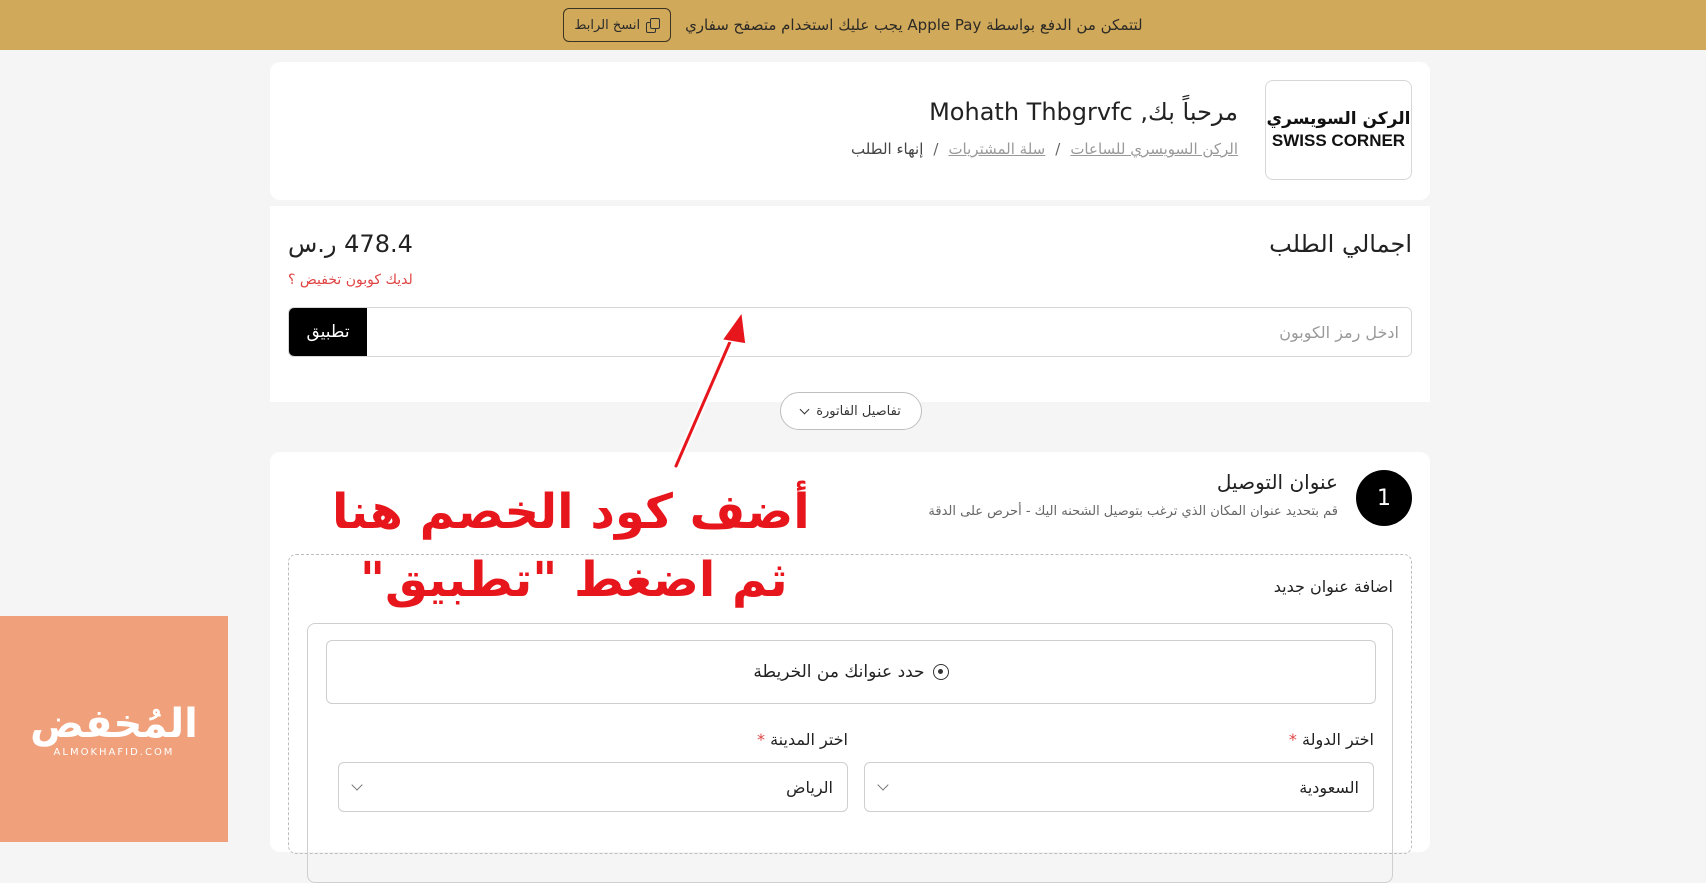 This screenshot has height=883, width=1706. I want to click on order-total-amount: 478.4 ر.س, so click(350, 244).